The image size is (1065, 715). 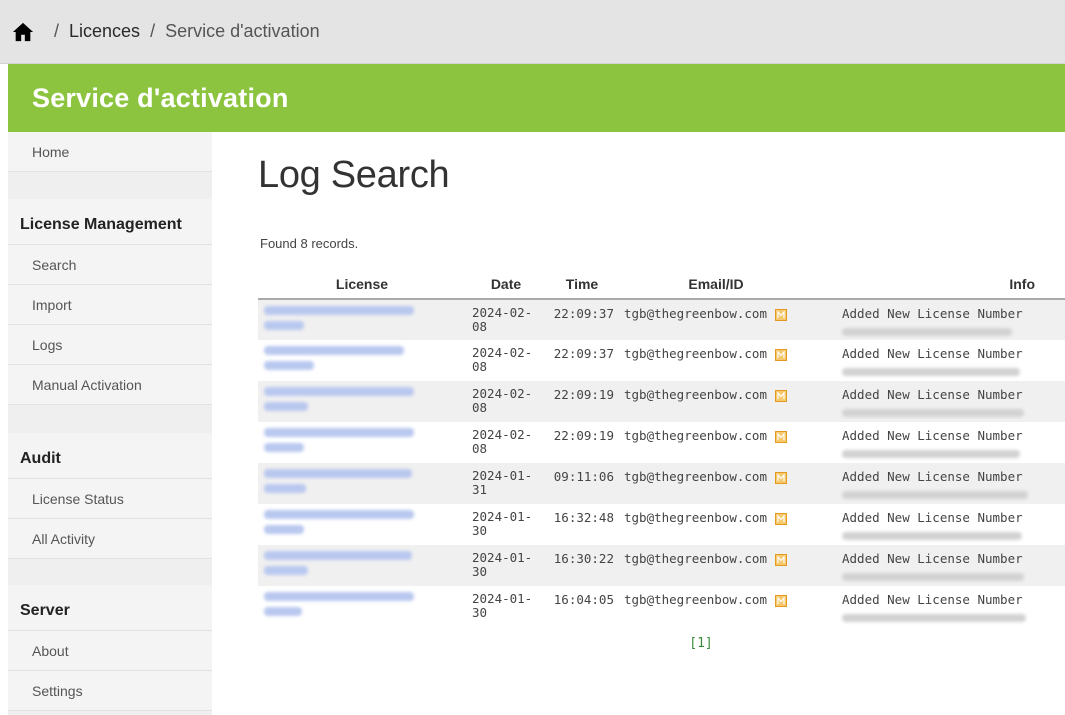 I want to click on time-cell: 16:32:48, so click(x=583, y=517).